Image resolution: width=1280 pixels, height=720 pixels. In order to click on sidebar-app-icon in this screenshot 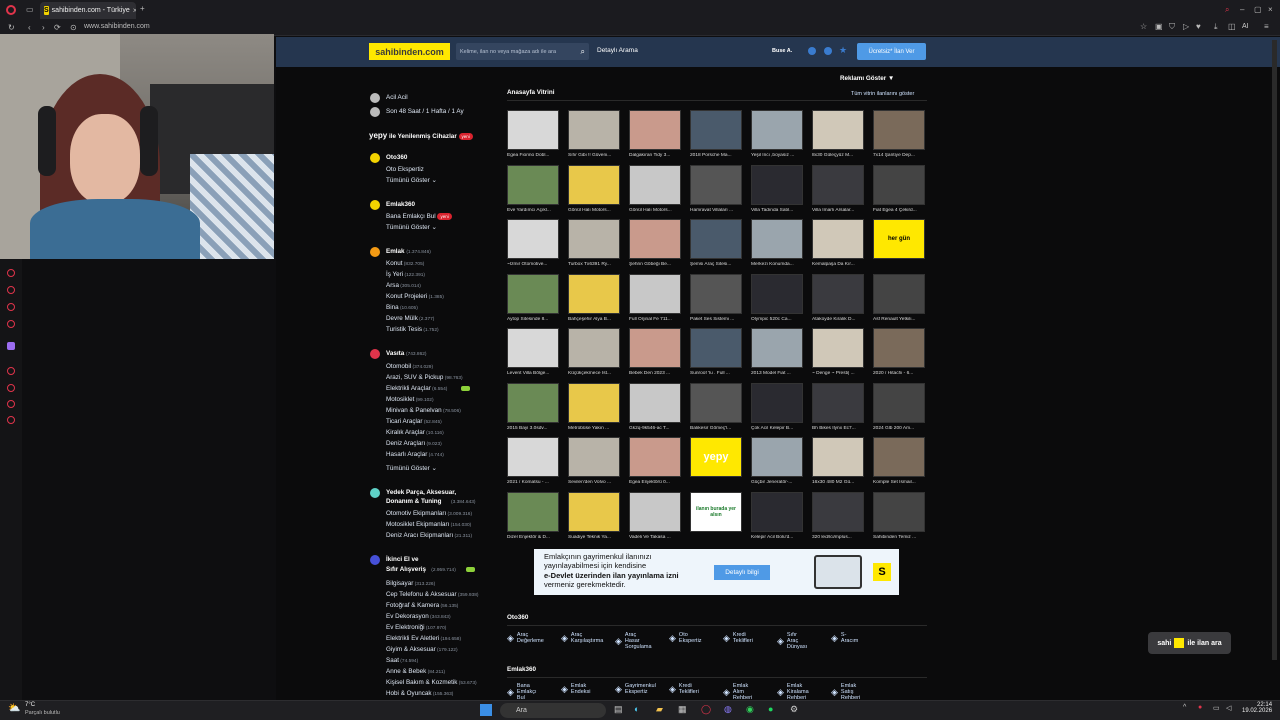, I will do `click(11, 290)`.